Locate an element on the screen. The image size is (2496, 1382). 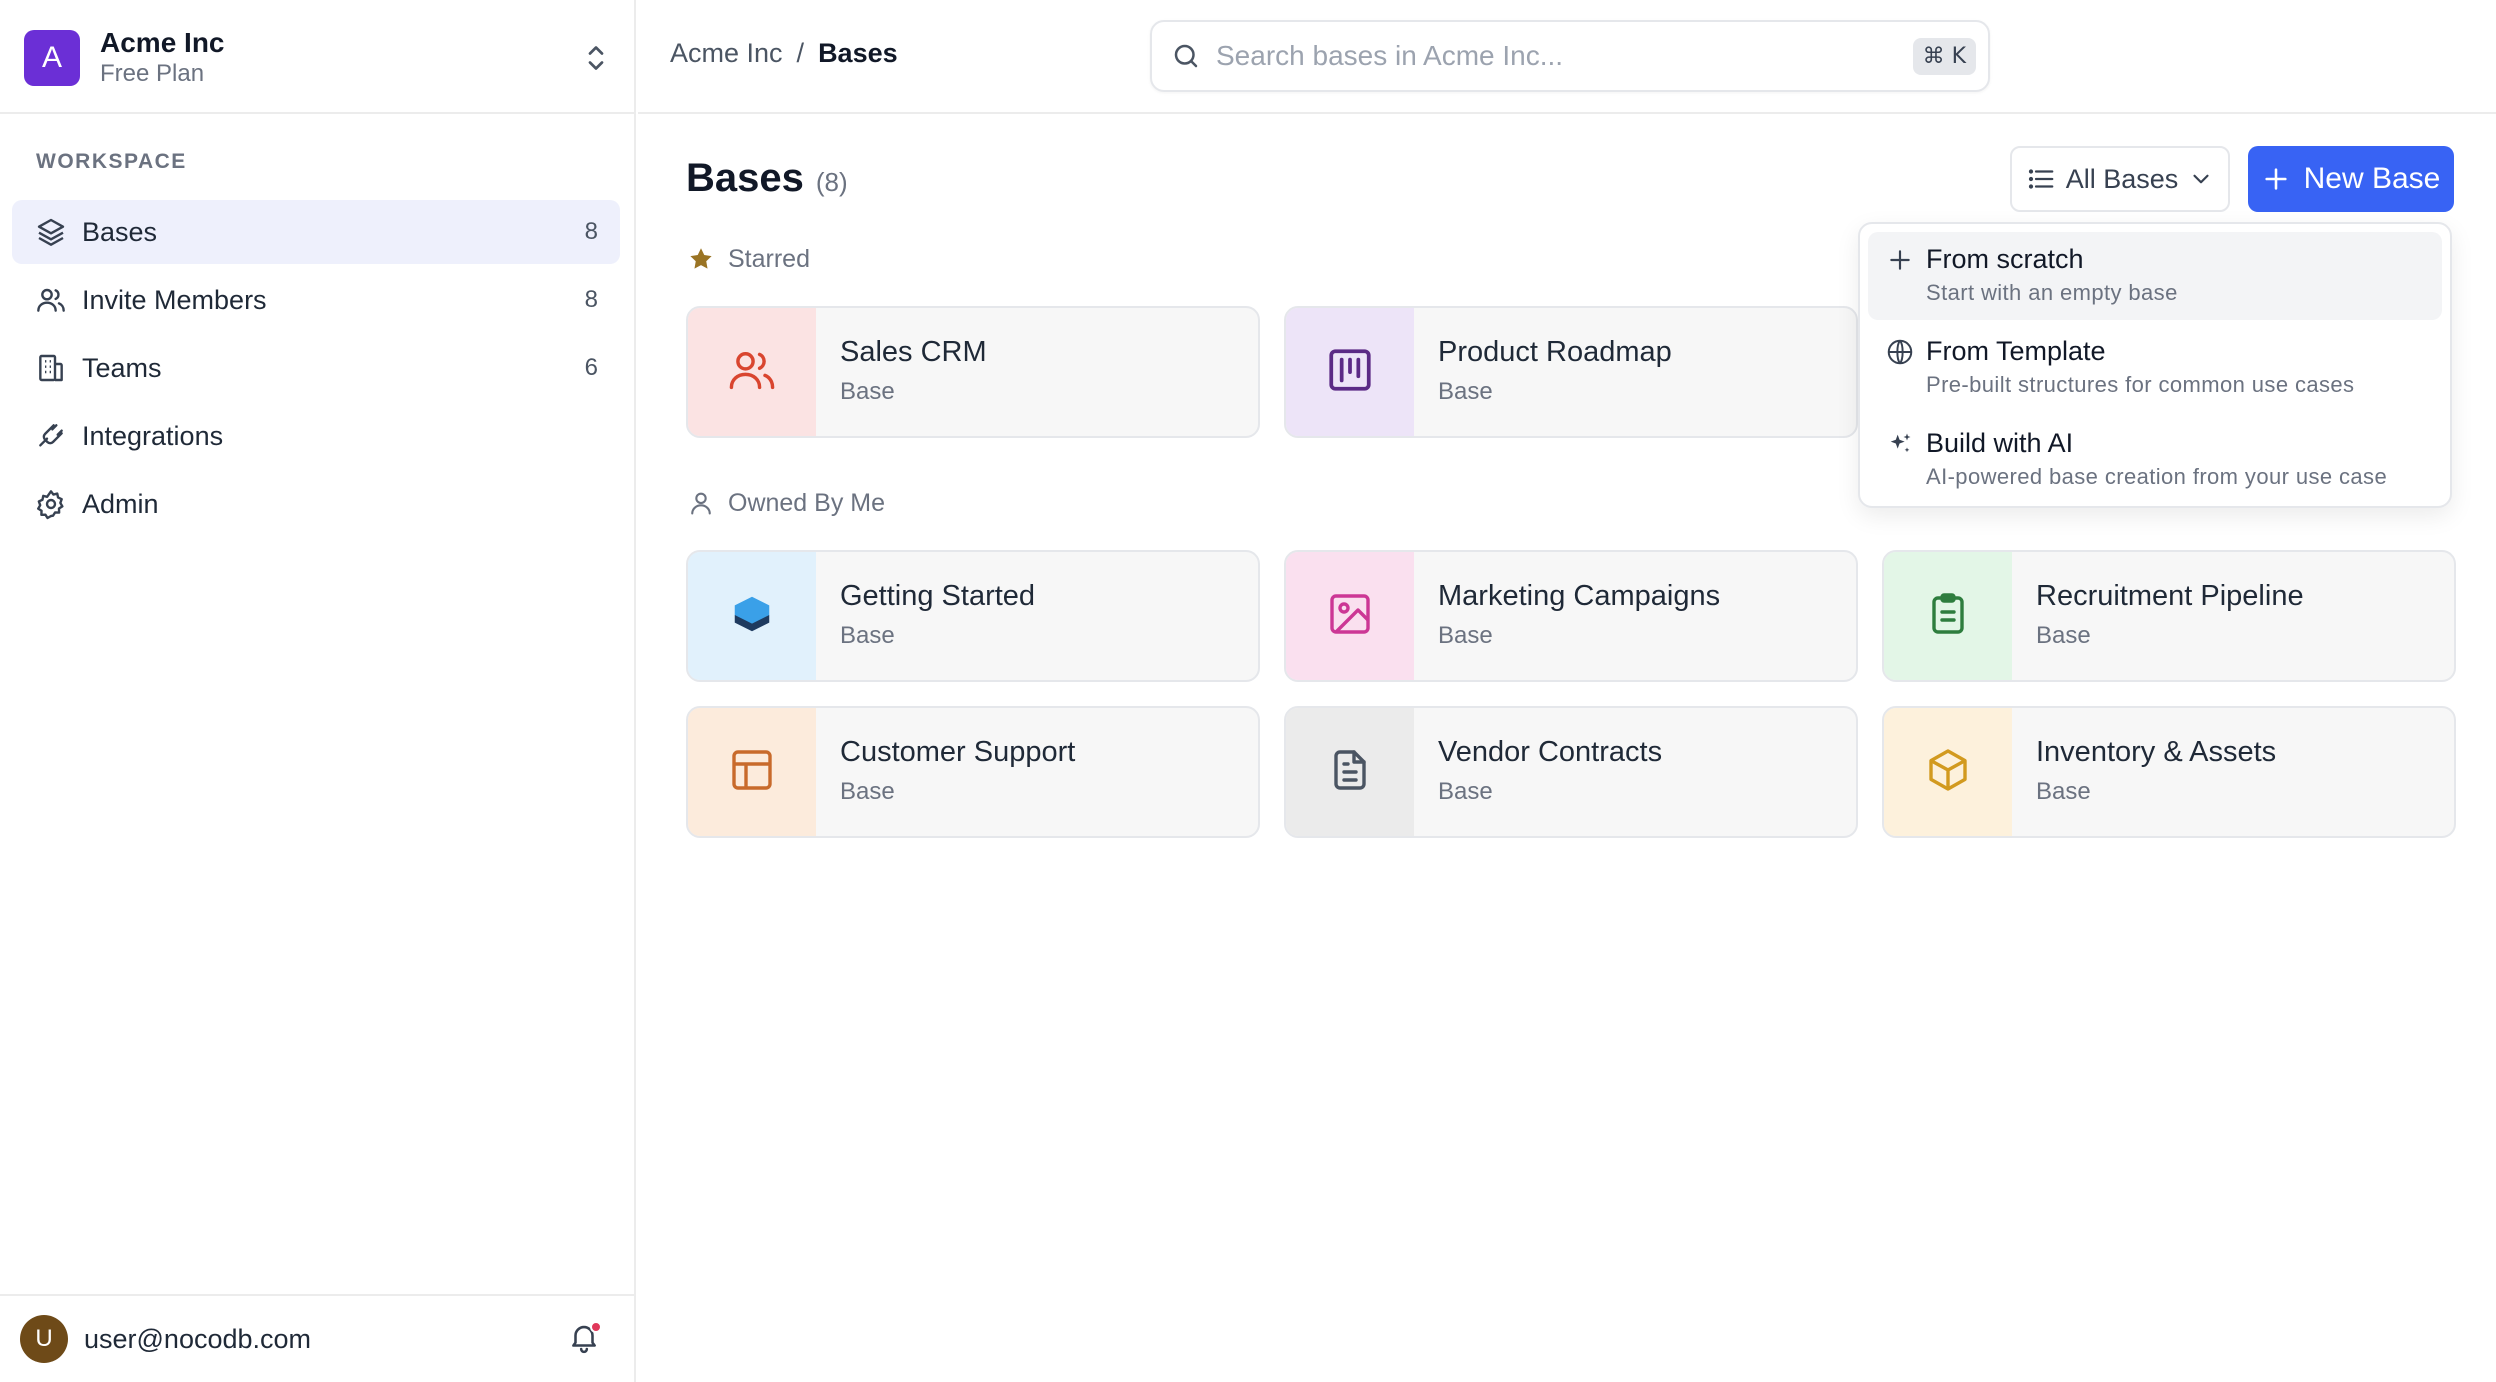
sidebar-item-teams: Teams 6 is located at coordinates (316, 368).